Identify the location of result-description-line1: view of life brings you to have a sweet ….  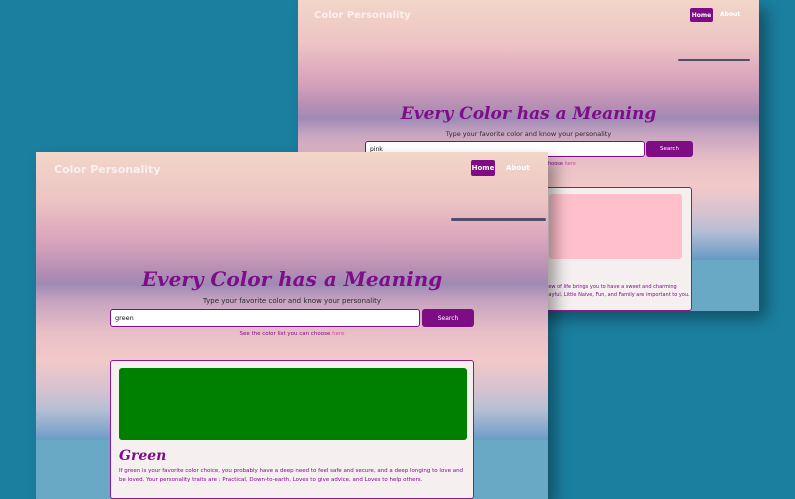
(610, 287).